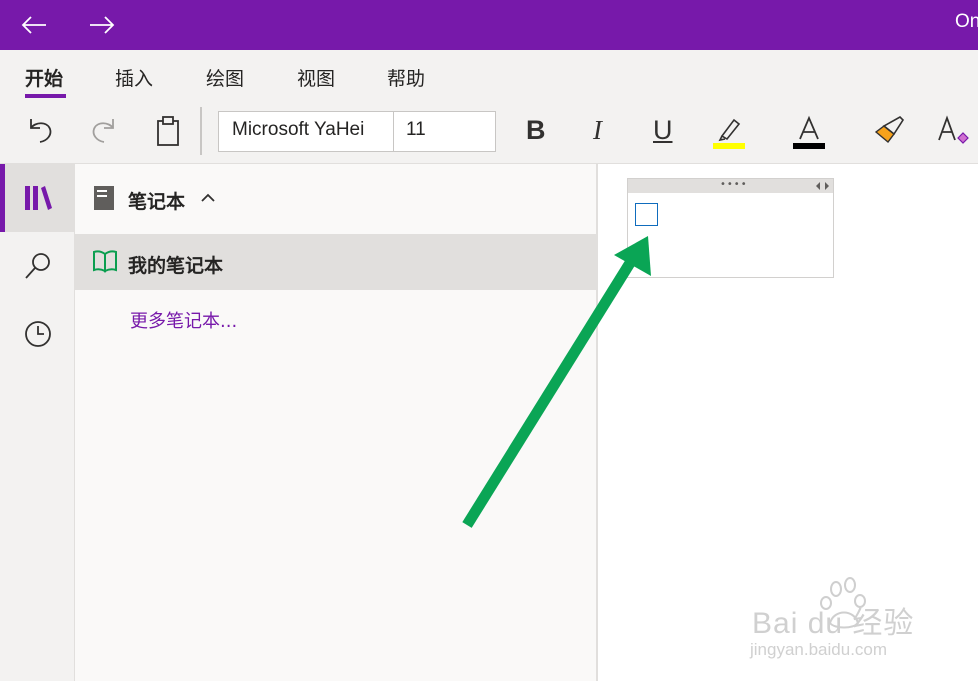  I want to click on watermark-brand: Bai du 经验, so click(833, 623).